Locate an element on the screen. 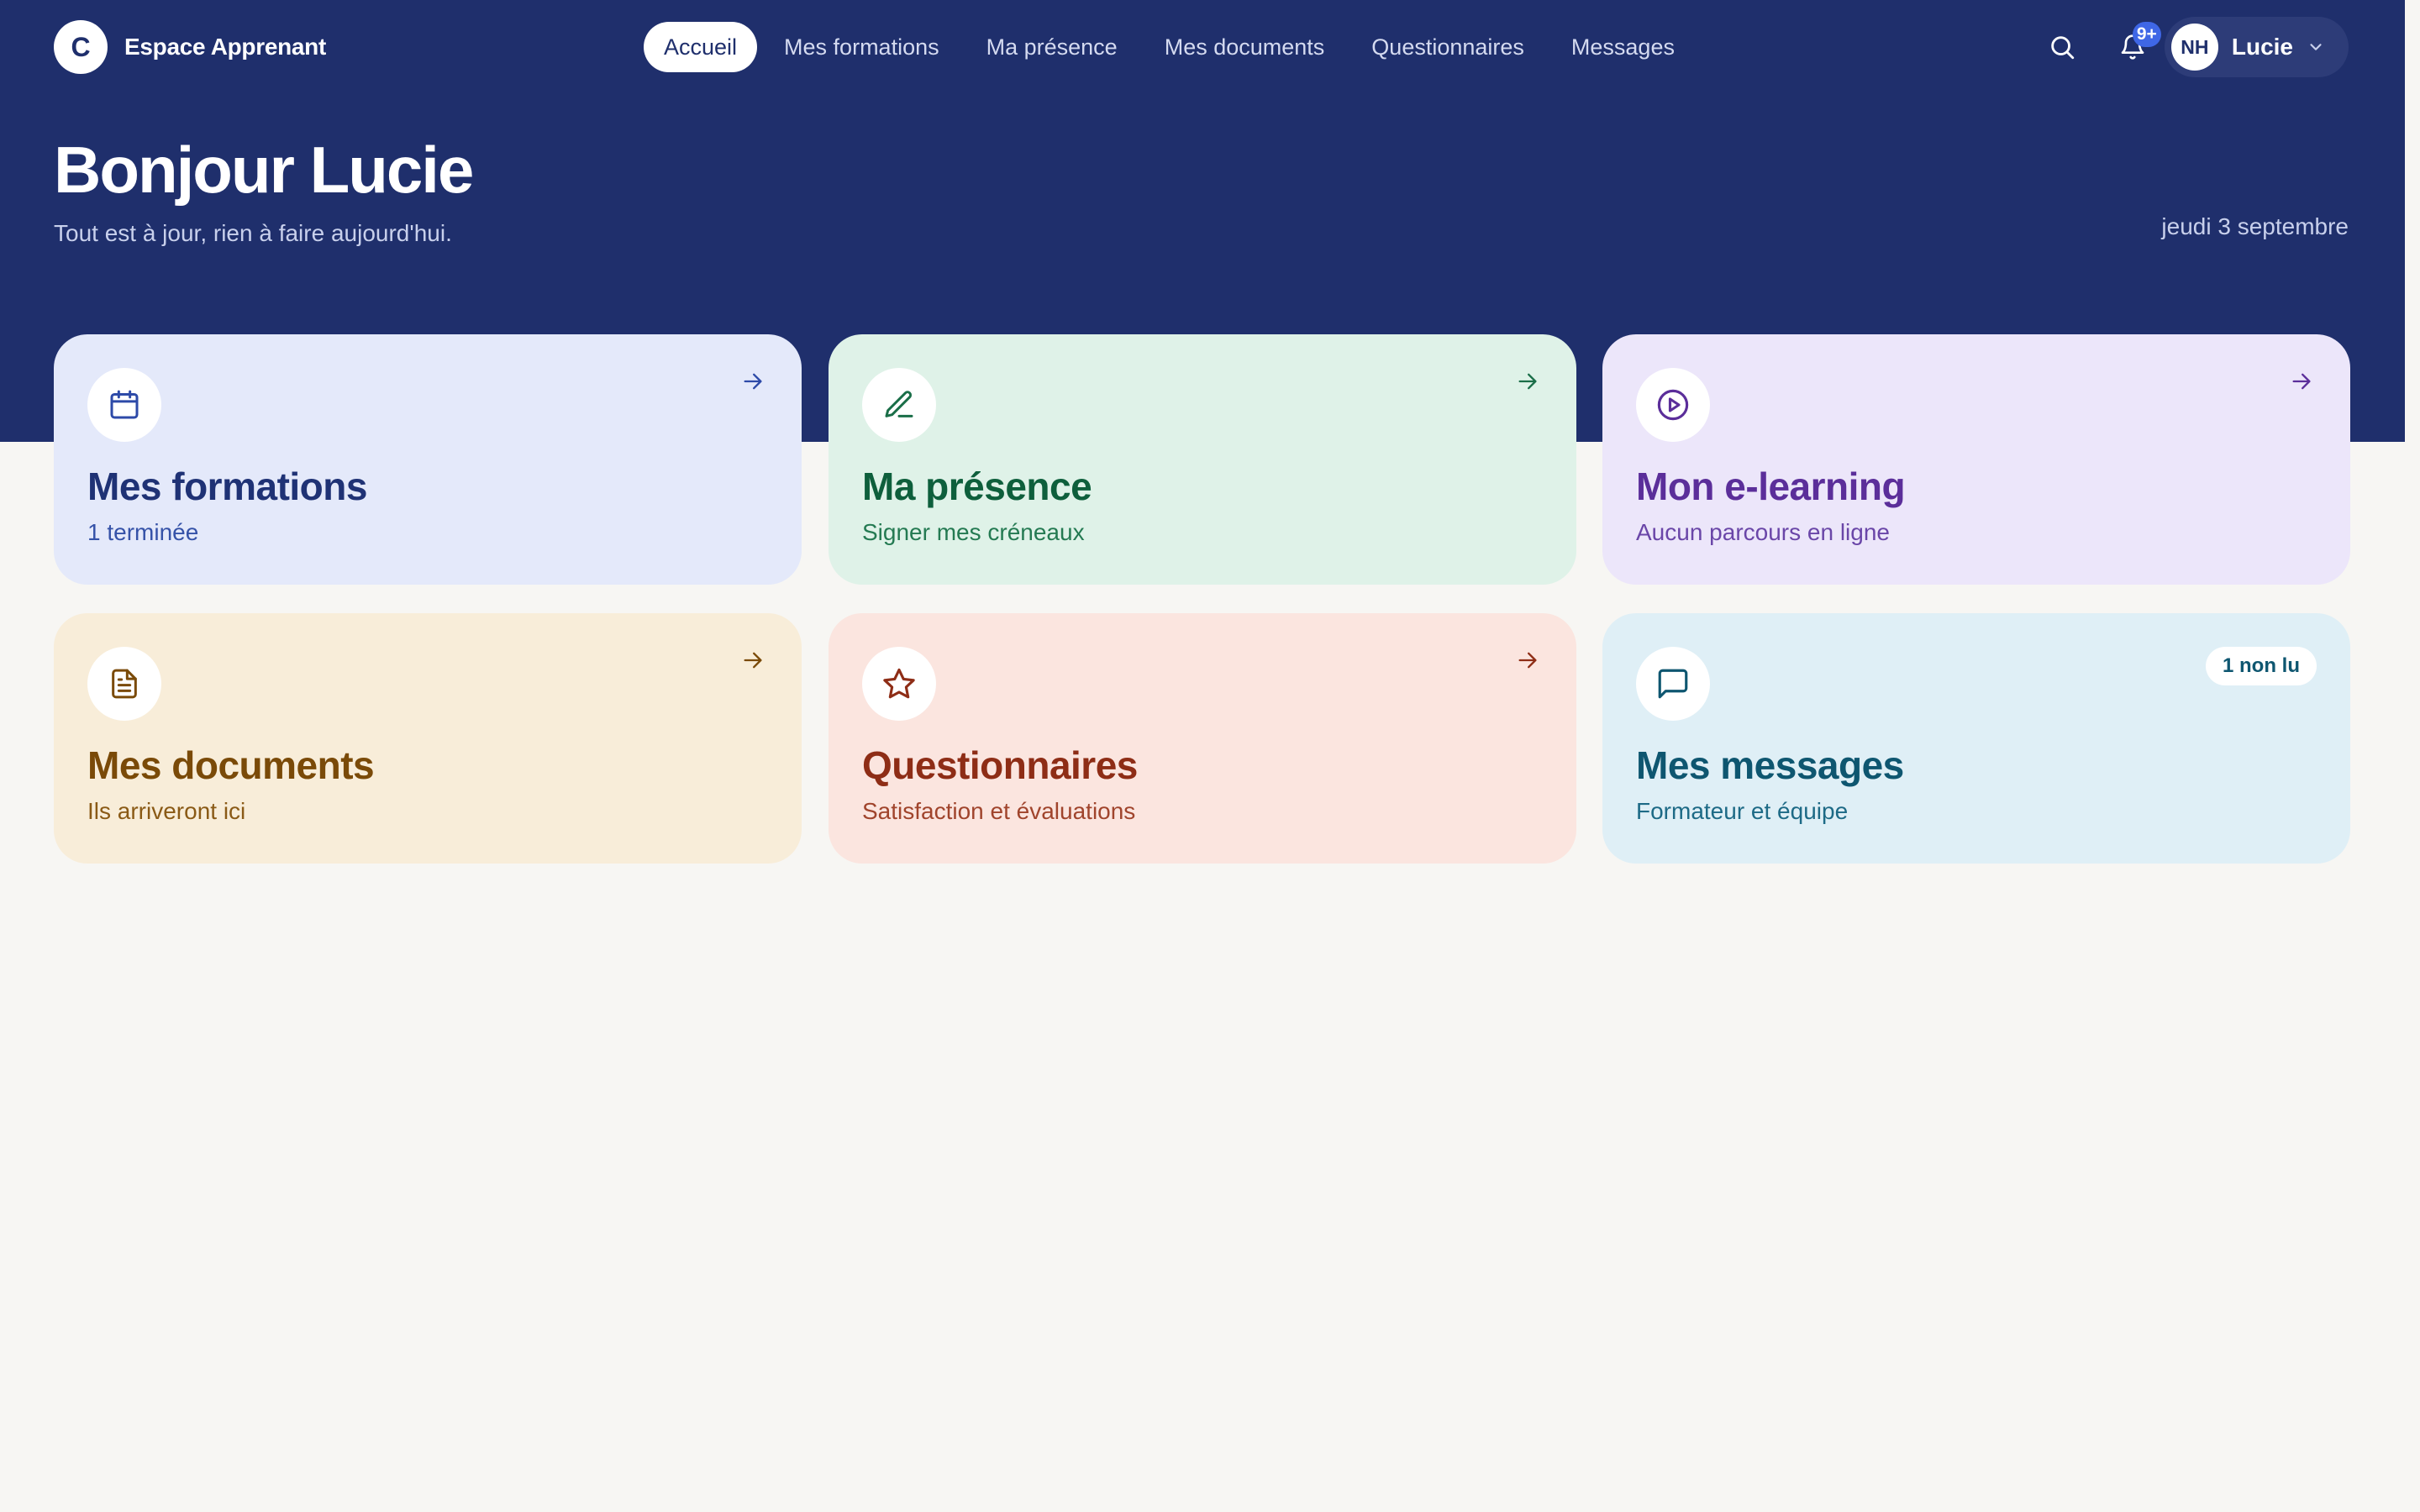  card-subtitle: Ils arriveront ici is located at coordinates (166, 811).